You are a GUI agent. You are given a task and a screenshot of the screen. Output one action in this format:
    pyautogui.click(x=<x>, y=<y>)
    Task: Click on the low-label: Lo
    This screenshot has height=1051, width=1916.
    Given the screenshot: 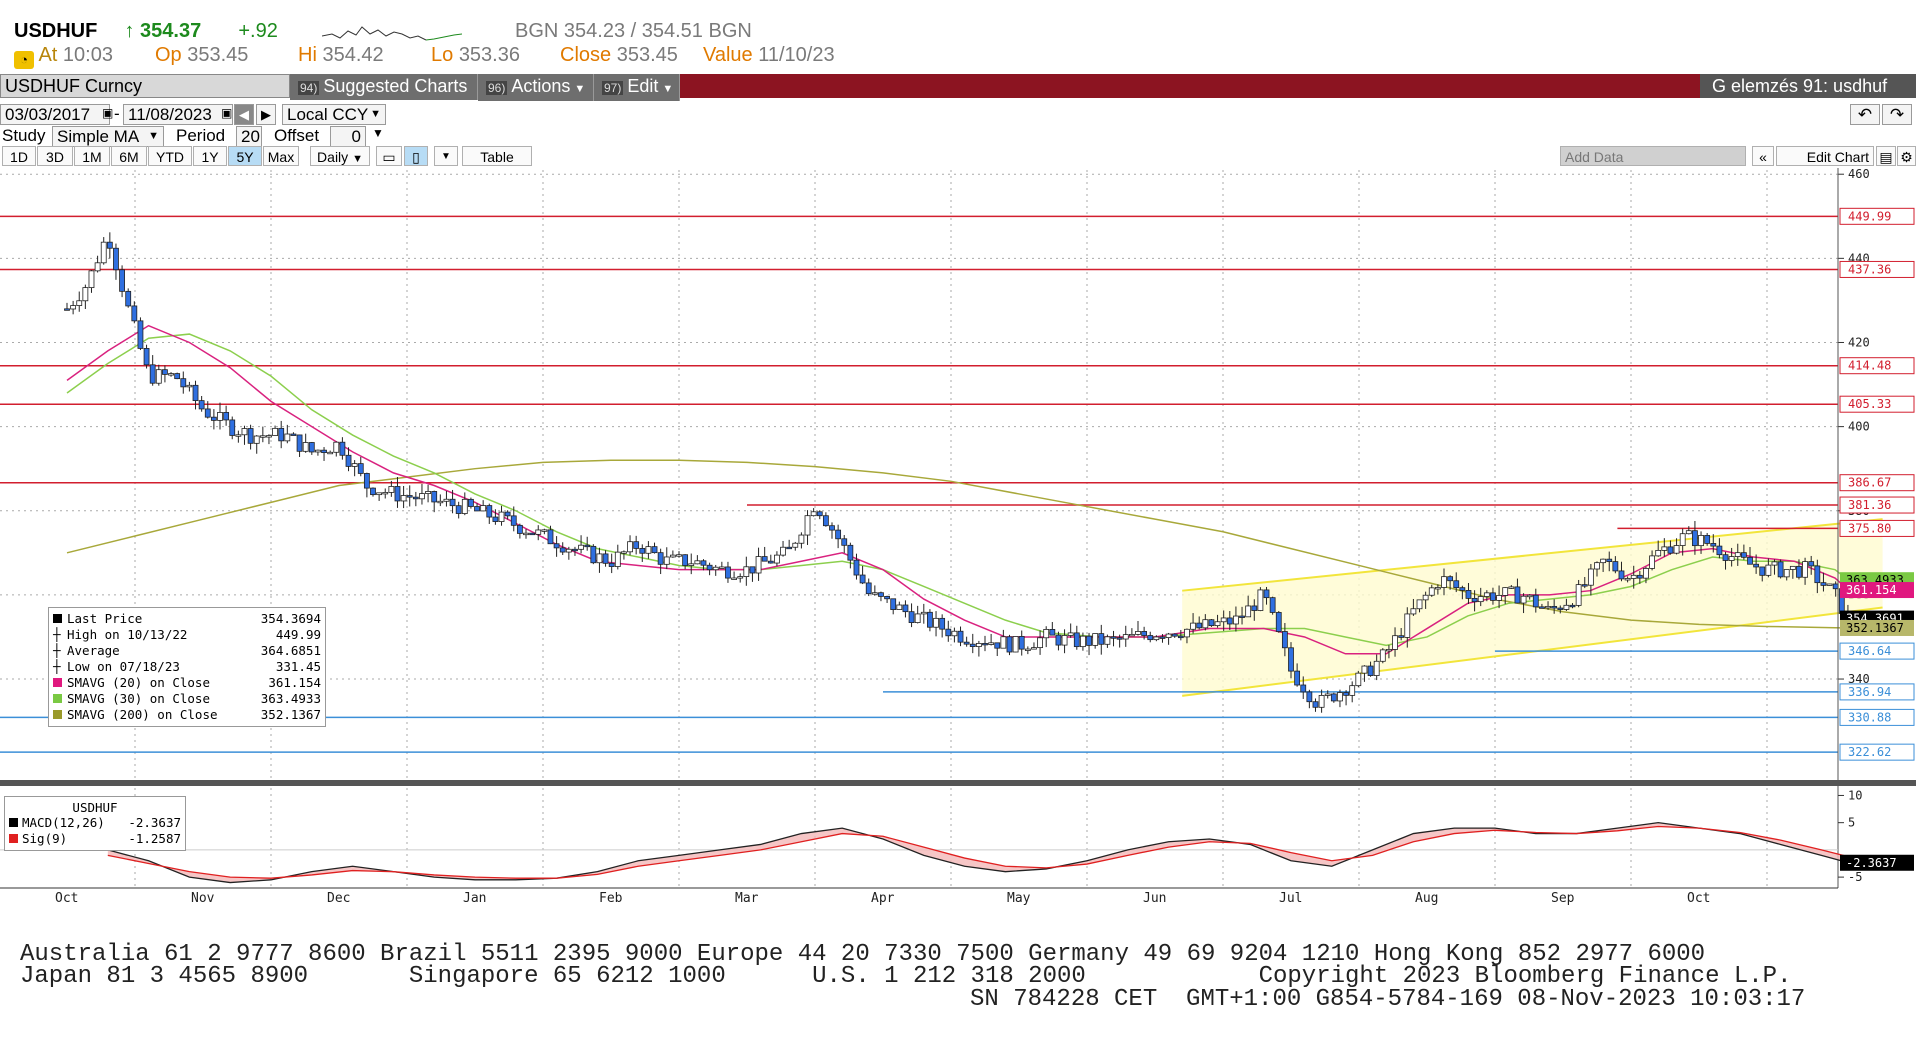 What is the action you would take?
    pyautogui.click(x=442, y=55)
    